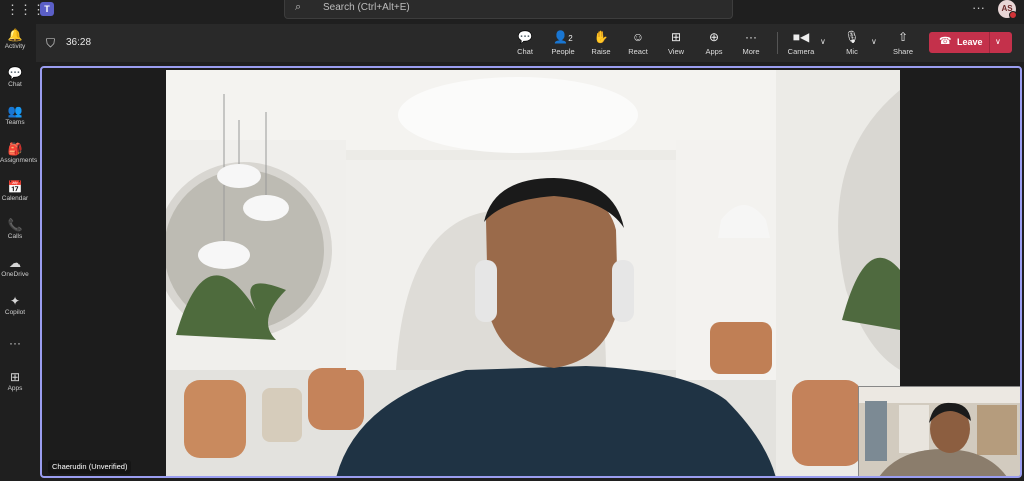 This screenshot has width=1024, height=481. Describe the element at coordinates (1013, 15) in the screenshot. I see `presence-status-icon` at that location.